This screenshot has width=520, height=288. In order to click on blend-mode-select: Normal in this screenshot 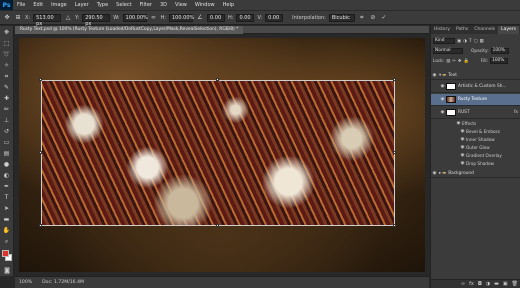, I will do `click(448, 51)`.